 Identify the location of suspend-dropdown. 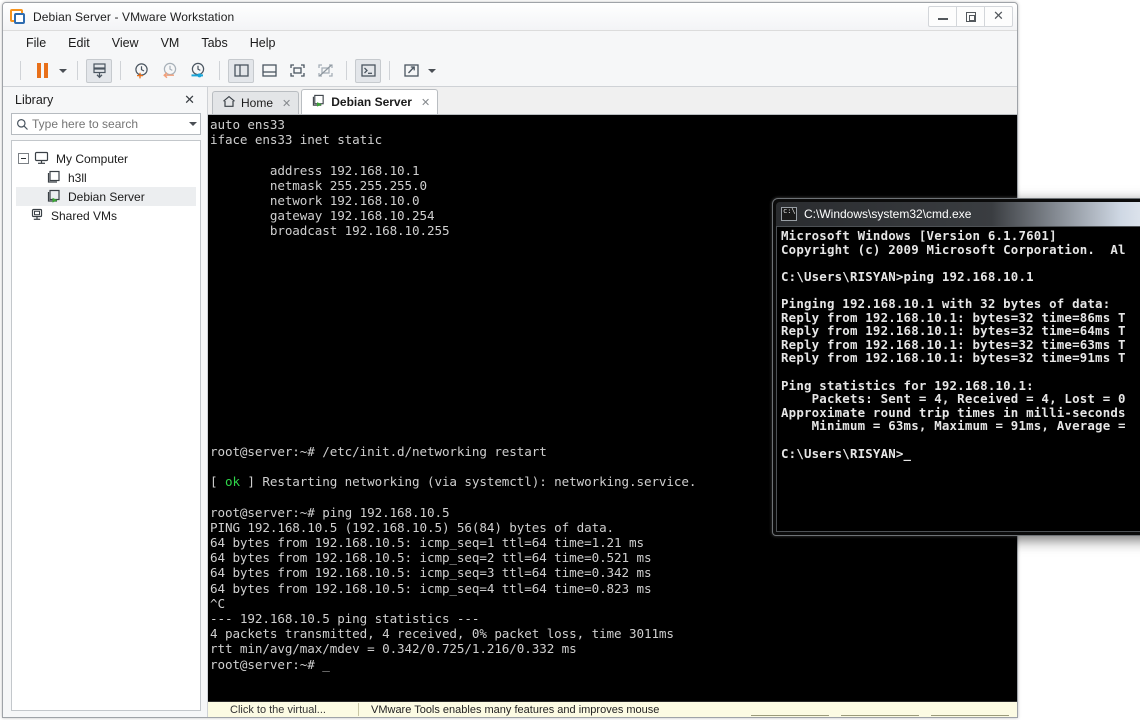
(63, 71).